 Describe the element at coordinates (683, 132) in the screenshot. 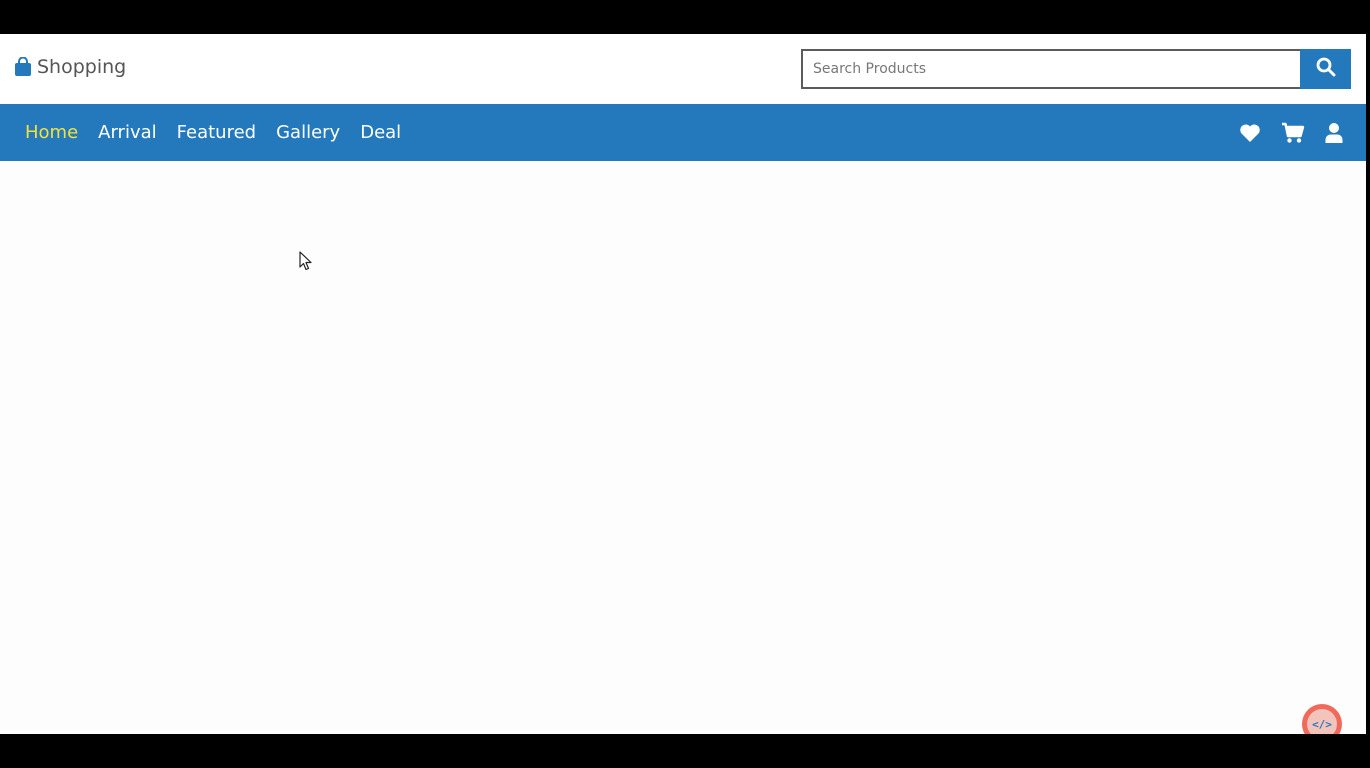

I see `main-navbar: Home Arrival Featured Gallery Deal` at that location.